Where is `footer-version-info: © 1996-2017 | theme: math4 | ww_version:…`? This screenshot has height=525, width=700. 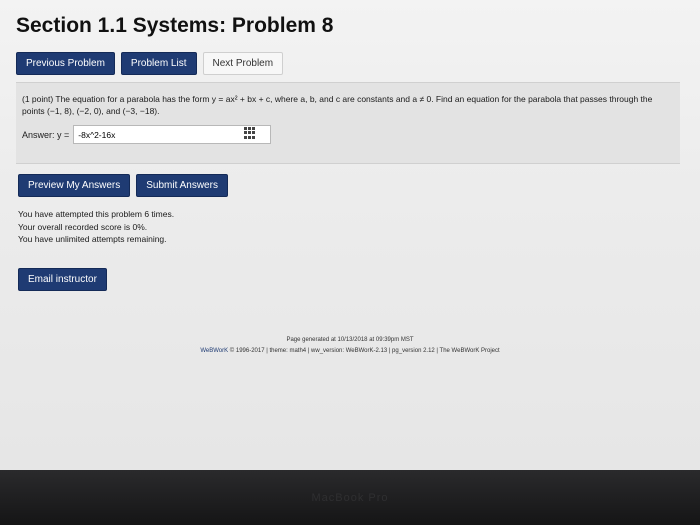 footer-version-info: © 1996-2017 | theme: math4 | ww_version:… is located at coordinates (364, 351).